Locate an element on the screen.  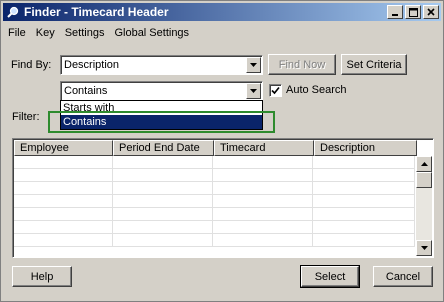
scroll-up-button is located at coordinates (424, 164).